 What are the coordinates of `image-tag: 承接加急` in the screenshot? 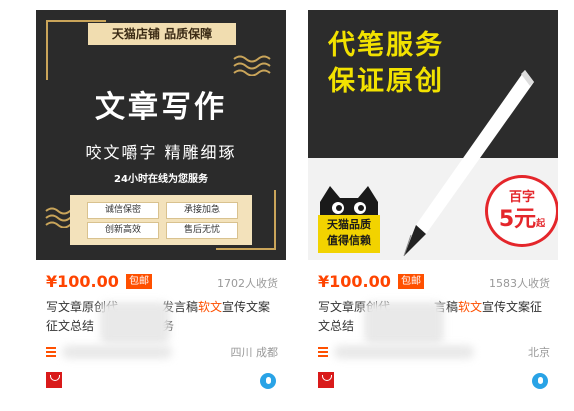 It's located at (202, 210).